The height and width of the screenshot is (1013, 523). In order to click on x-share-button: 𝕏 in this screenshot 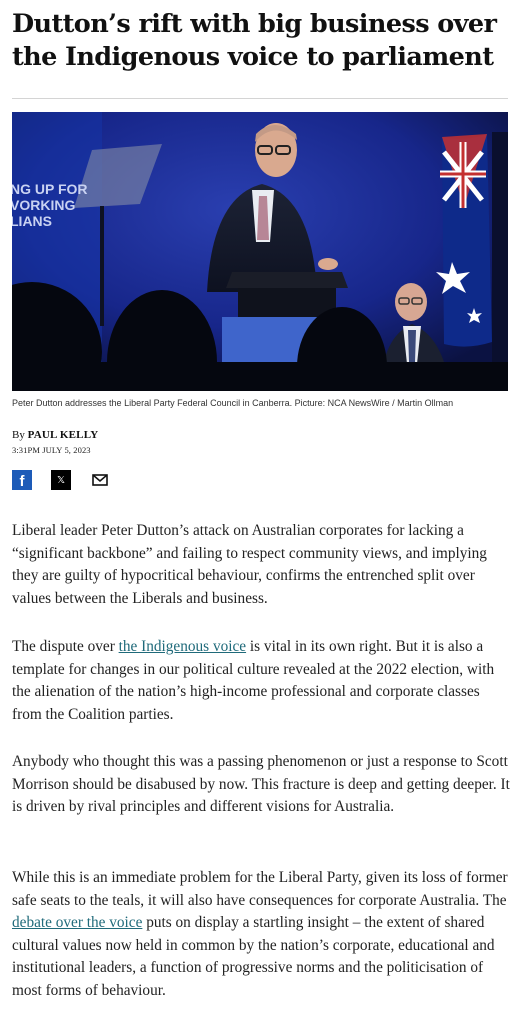, I will do `click(61, 480)`.